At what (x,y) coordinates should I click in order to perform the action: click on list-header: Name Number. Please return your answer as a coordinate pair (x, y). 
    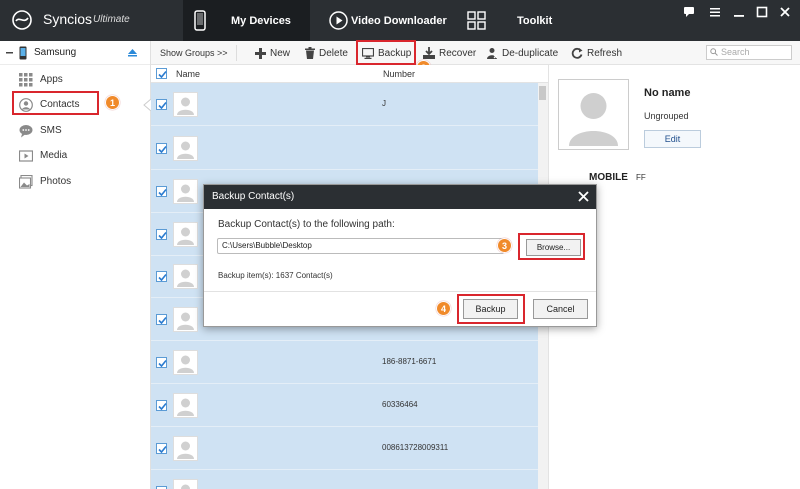
    Looking at the image, I should click on (349, 74).